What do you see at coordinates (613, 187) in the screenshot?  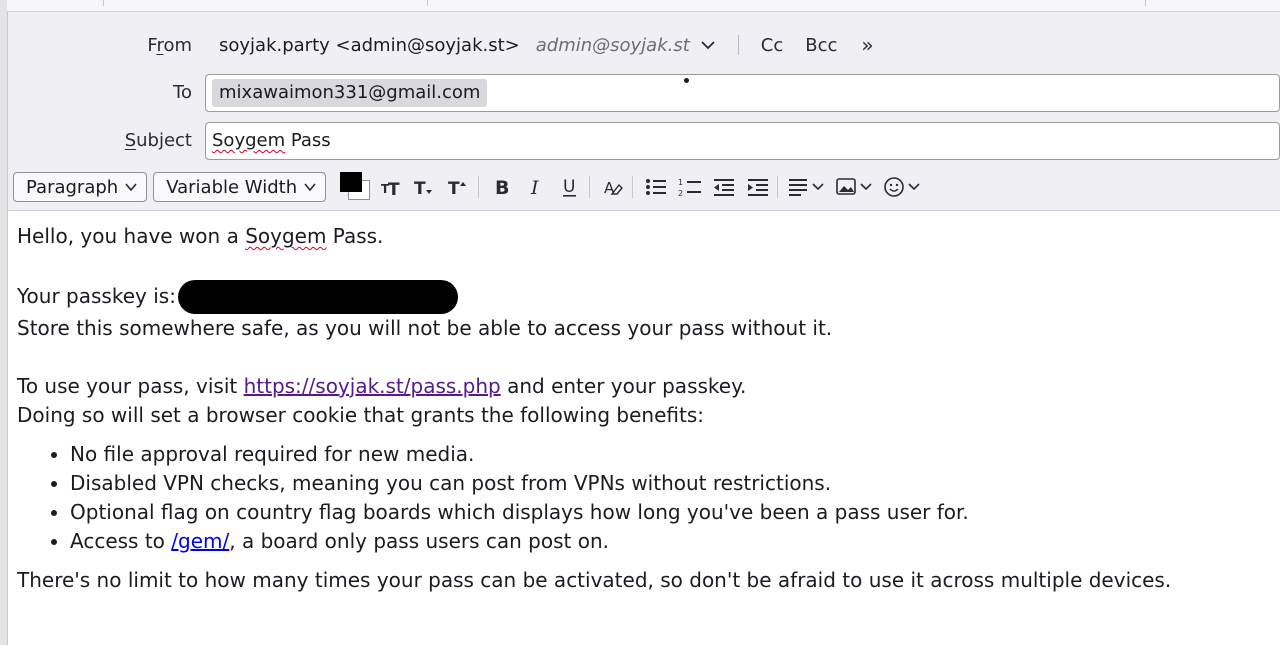 I see `clear-formatting-icon: A` at bounding box center [613, 187].